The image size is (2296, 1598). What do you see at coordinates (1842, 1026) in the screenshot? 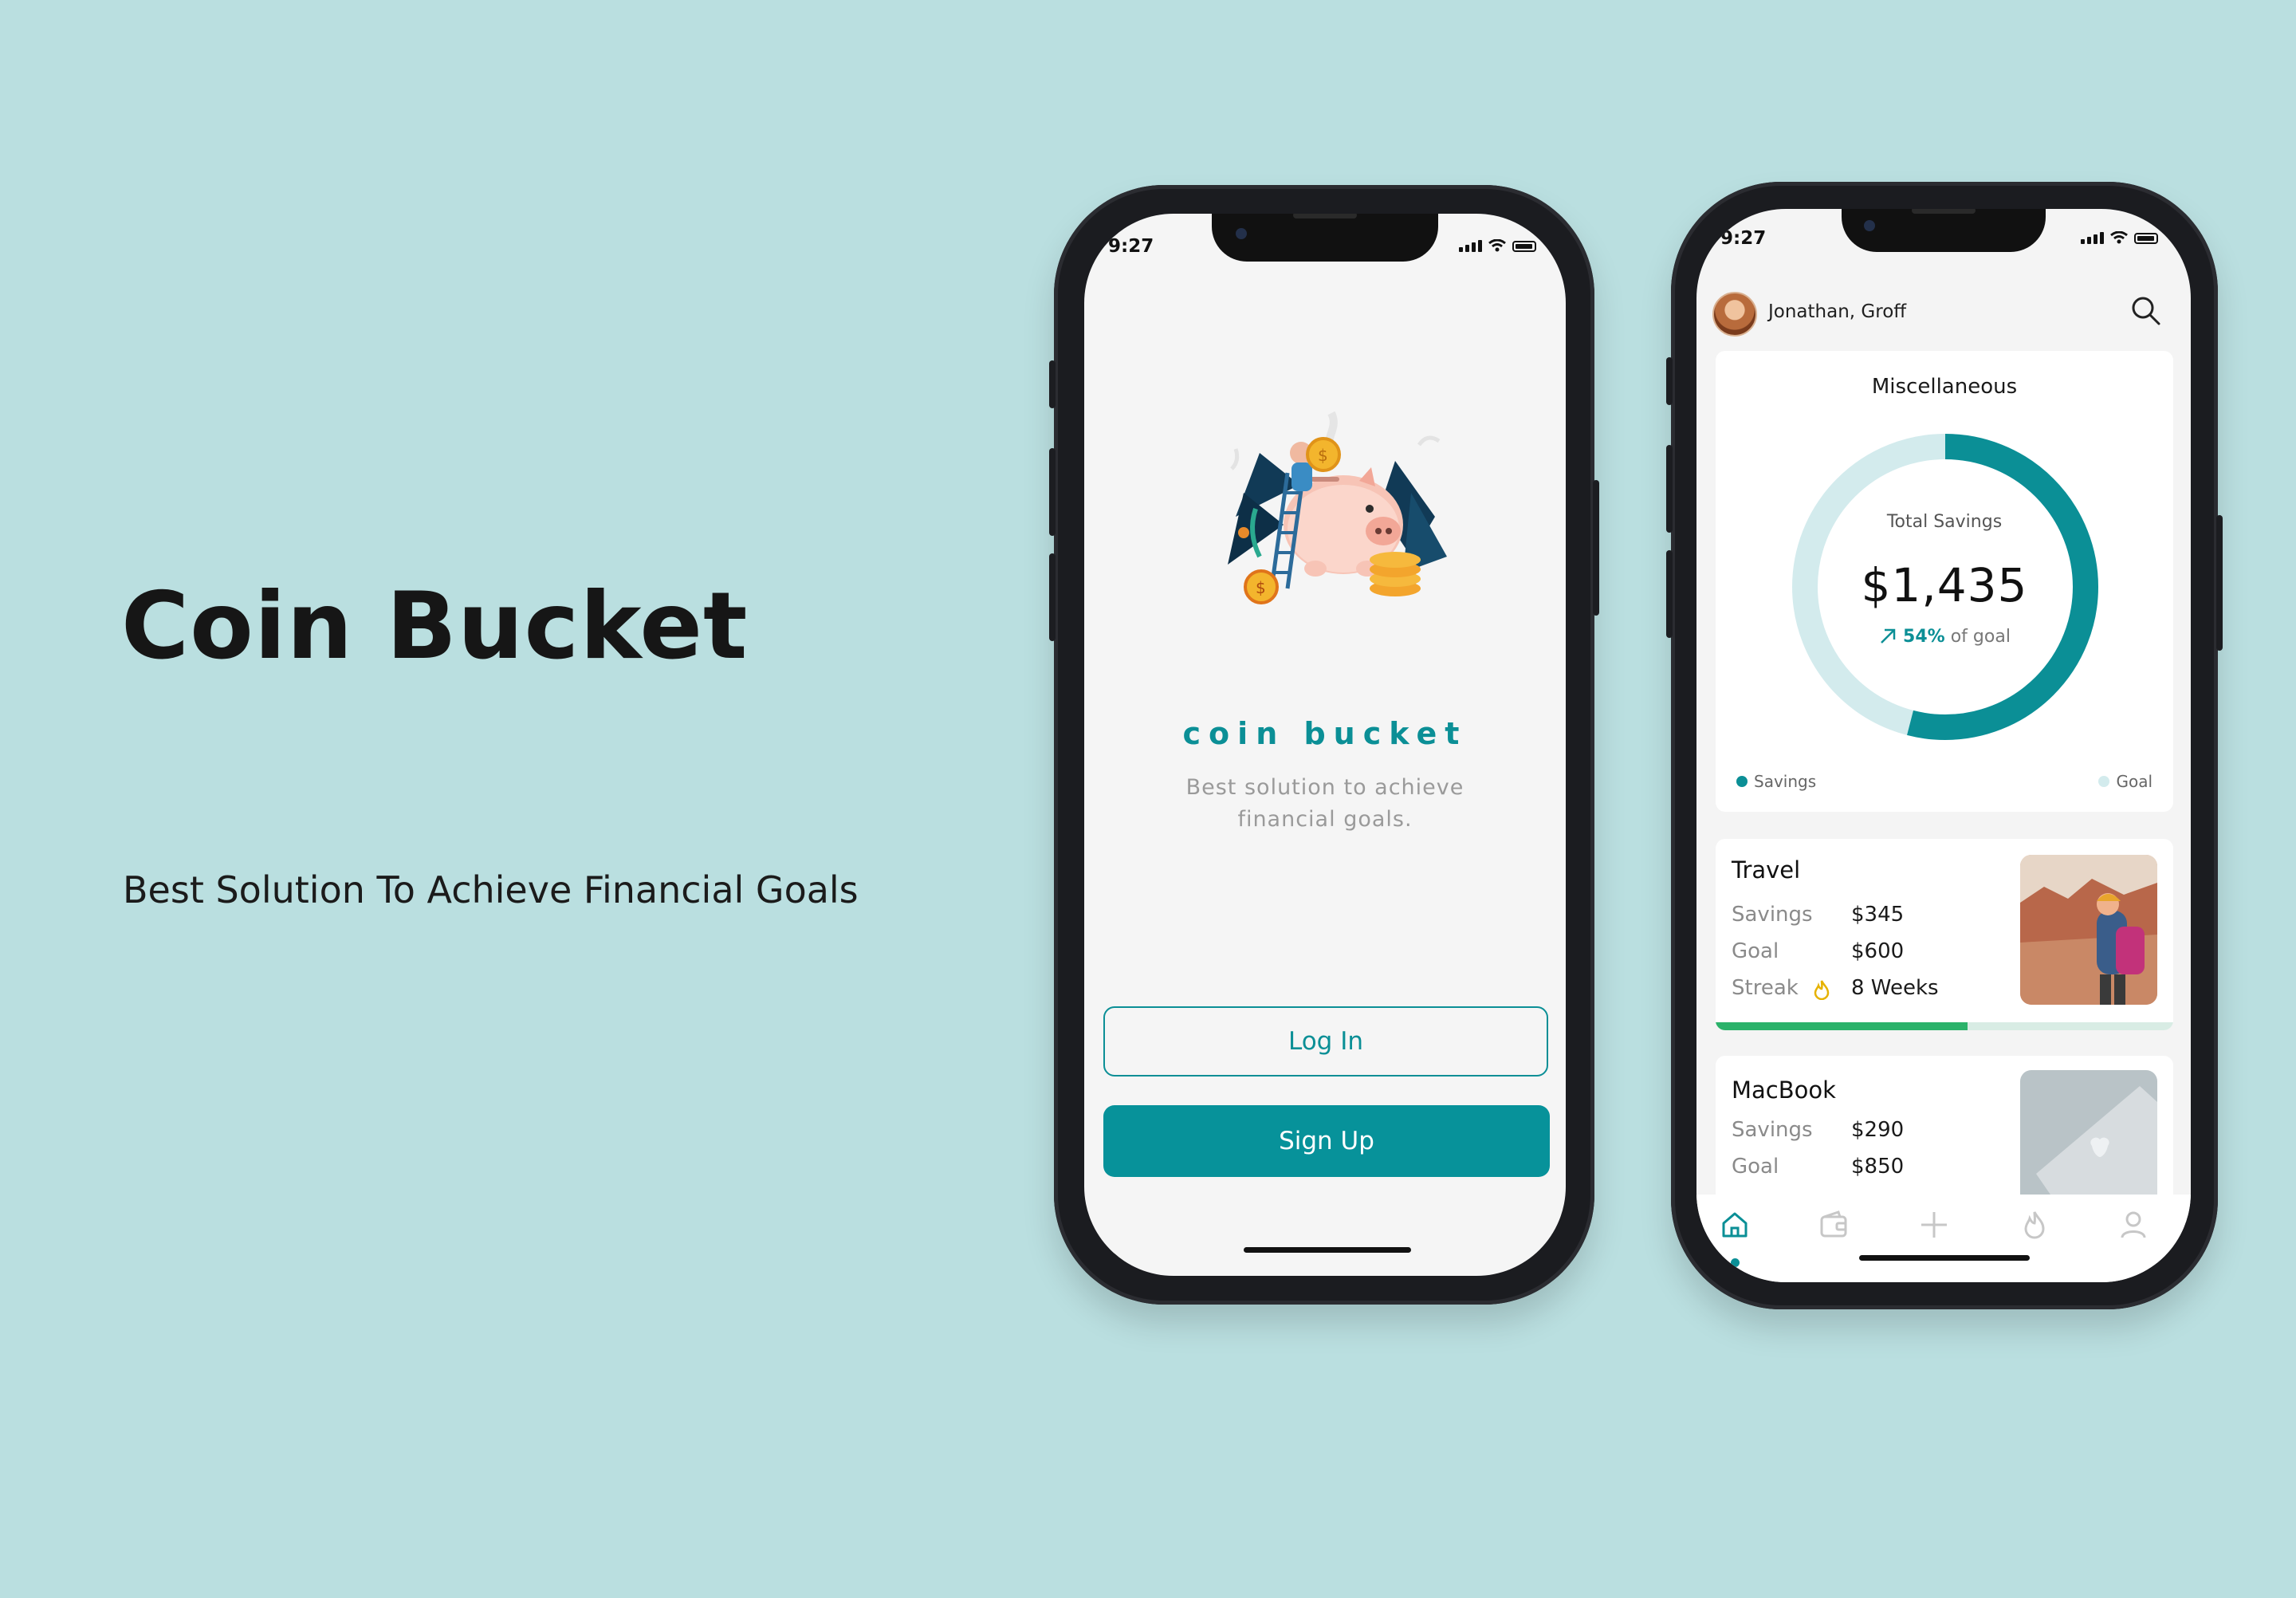
I see `goal-progress-fill` at bounding box center [1842, 1026].